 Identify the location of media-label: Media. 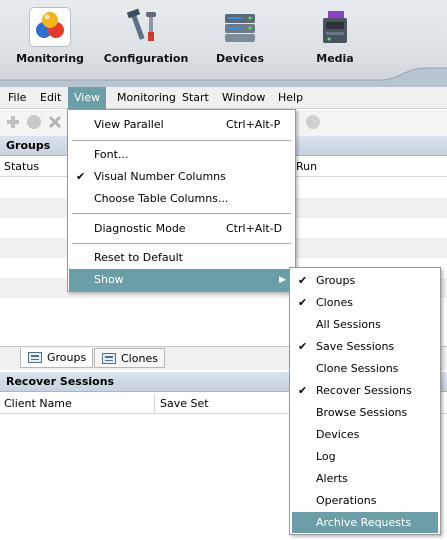
(335, 58).